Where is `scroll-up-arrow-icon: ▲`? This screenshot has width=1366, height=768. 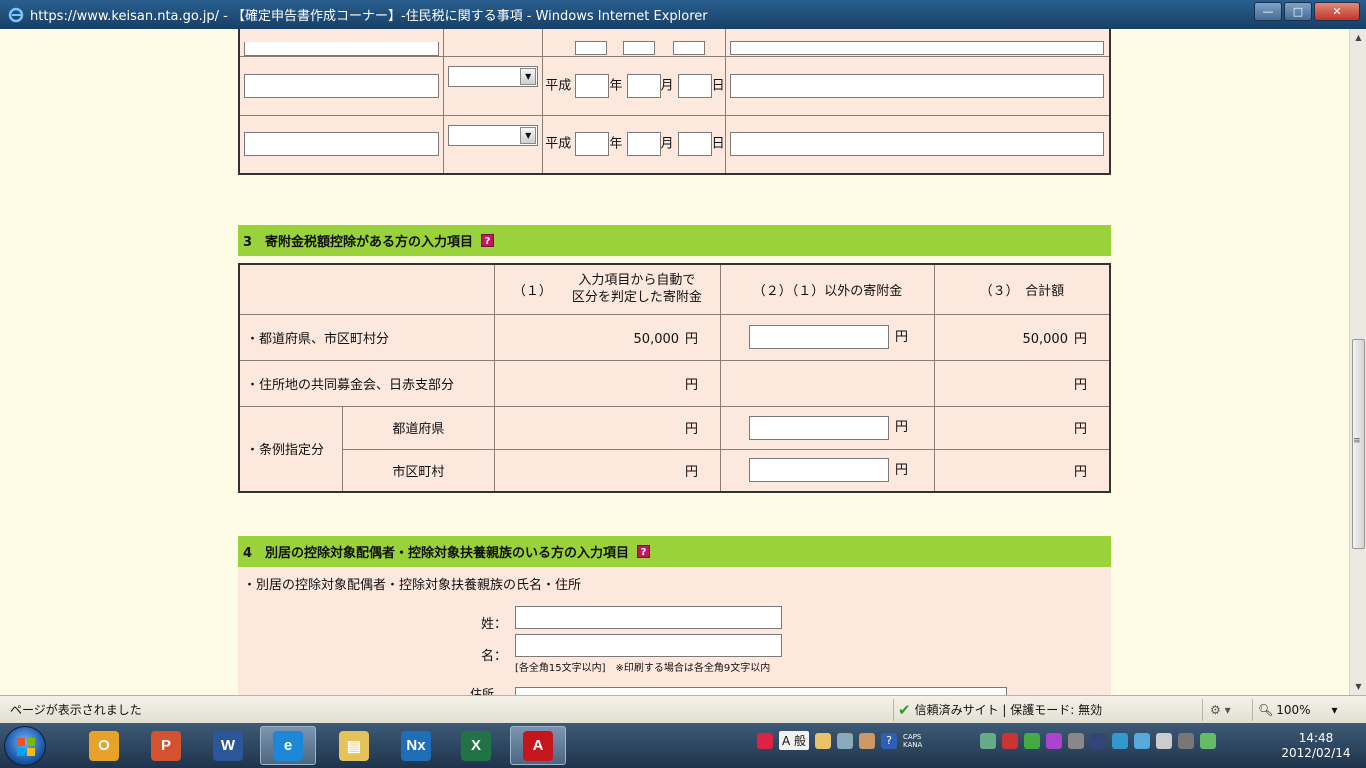
scroll-up-arrow-icon: ▲ is located at coordinates (1358, 37).